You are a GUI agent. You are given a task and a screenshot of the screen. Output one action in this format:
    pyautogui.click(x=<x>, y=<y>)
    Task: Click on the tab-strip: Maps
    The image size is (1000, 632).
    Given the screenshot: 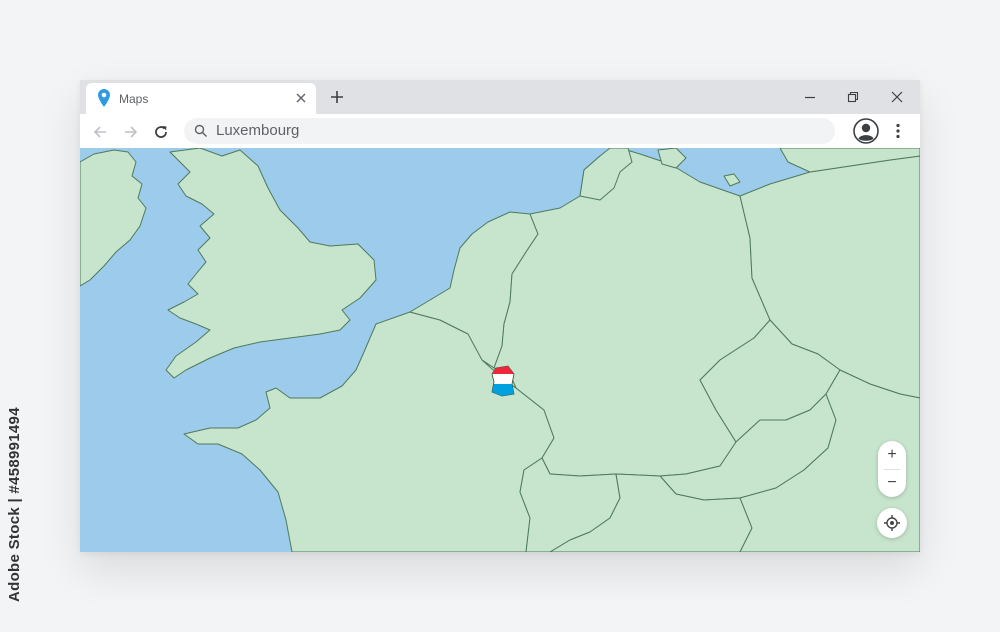 What is the action you would take?
    pyautogui.click(x=500, y=97)
    